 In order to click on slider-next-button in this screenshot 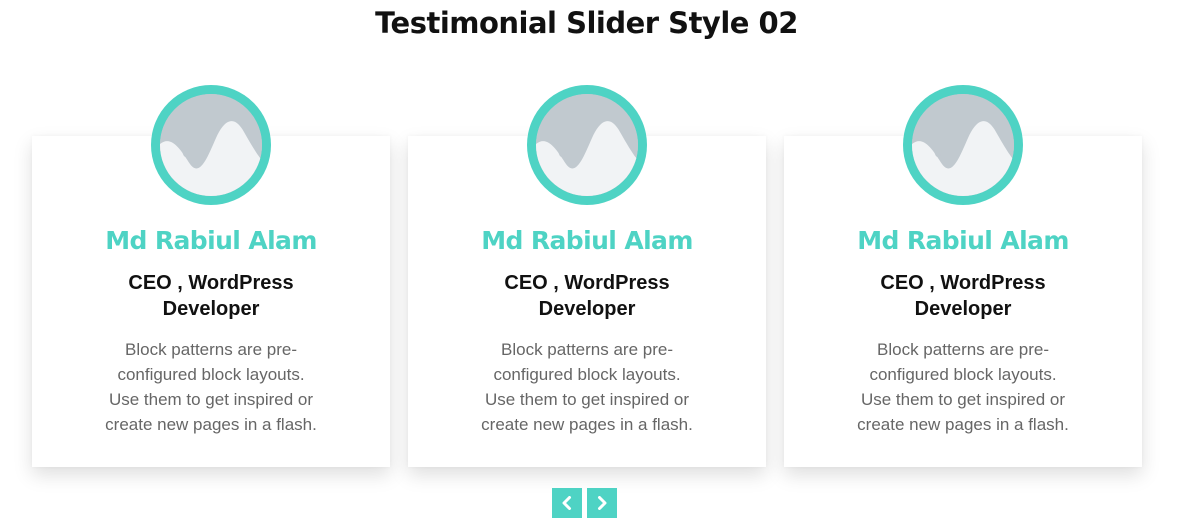, I will do `click(602, 503)`.